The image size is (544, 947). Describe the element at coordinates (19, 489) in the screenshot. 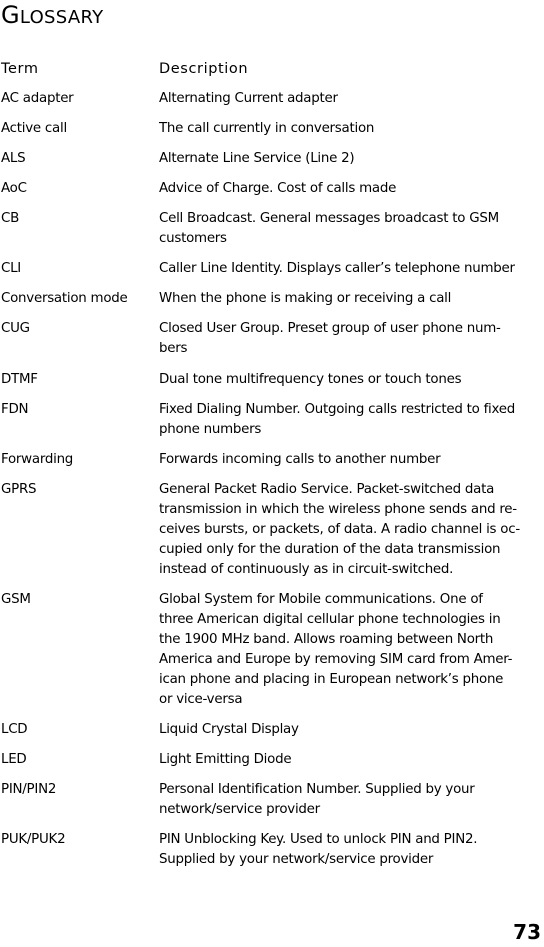

I see `glossary-term: GPRS` at that location.